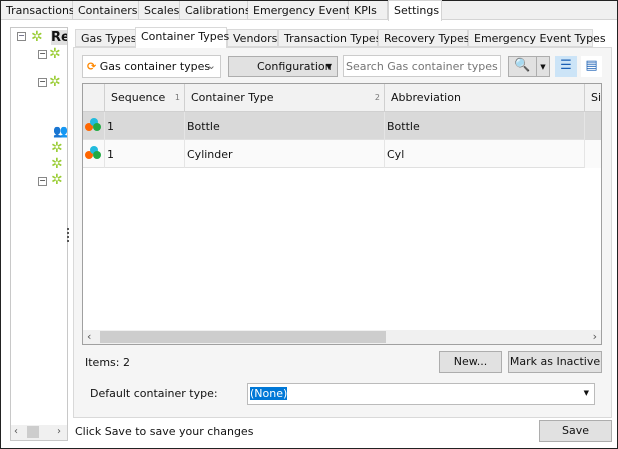 The width and height of the screenshot is (618, 449). Describe the element at coordinates (575, 431) in the screenshot. I see `save-button: Save` at that location.